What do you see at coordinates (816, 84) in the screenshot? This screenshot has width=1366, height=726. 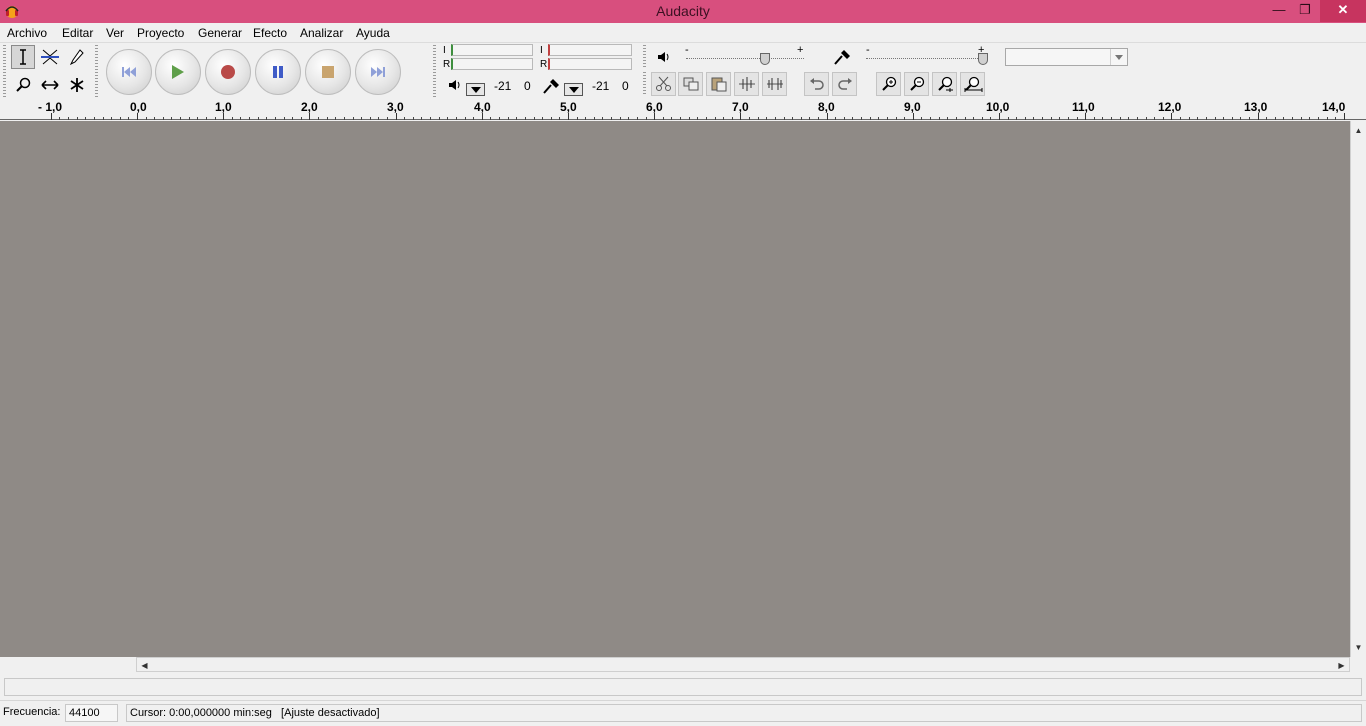 I see `undo-button` at bounding box center [816, 84].